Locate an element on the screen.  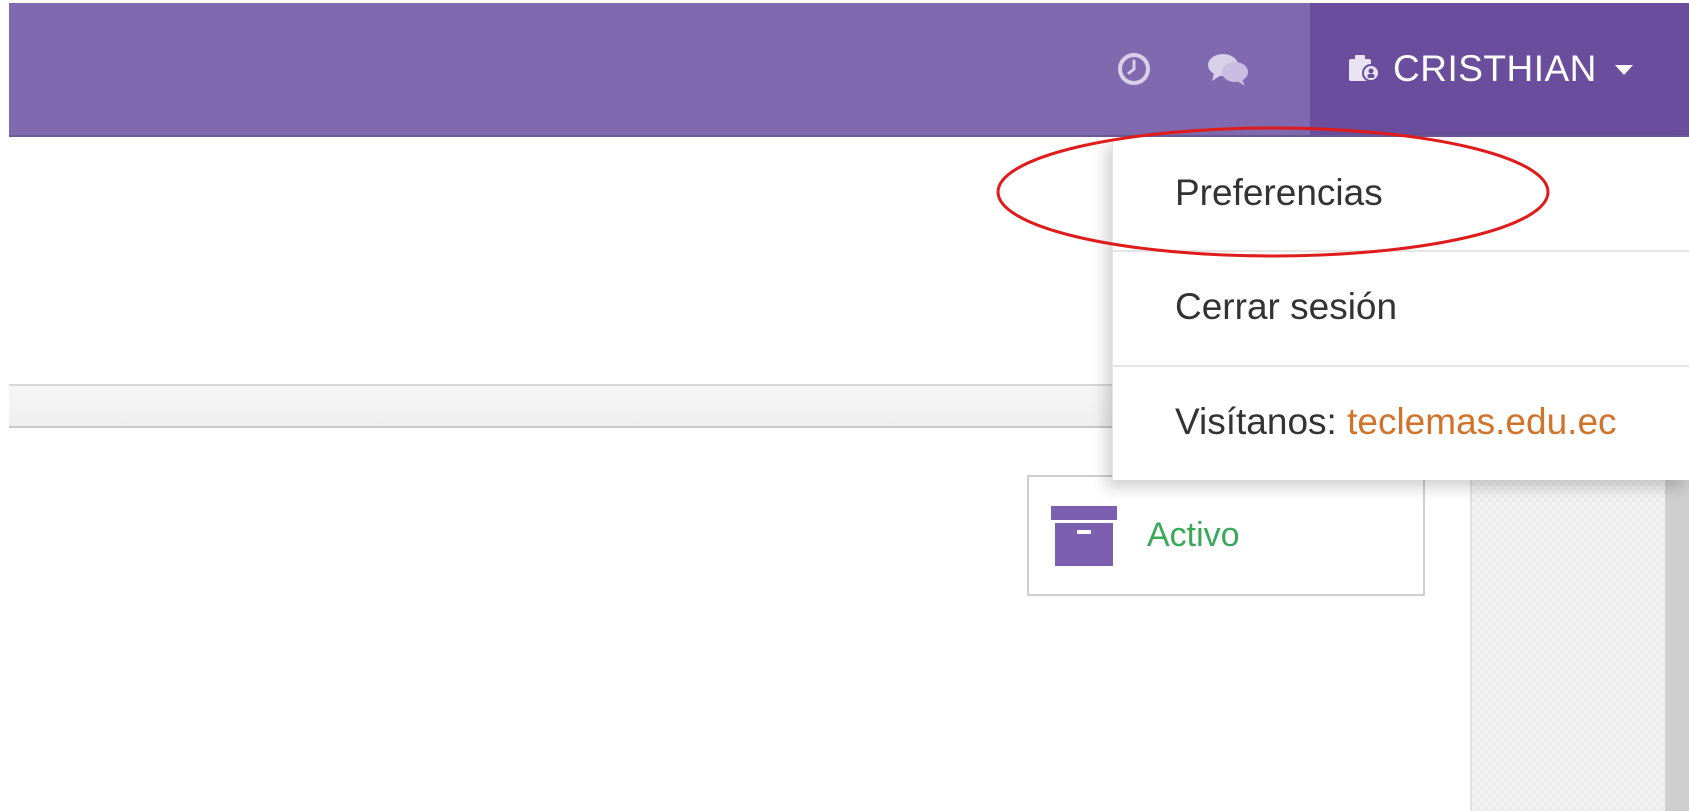
user-name: CRISTHIAN is located at coordinates (1495, 68).